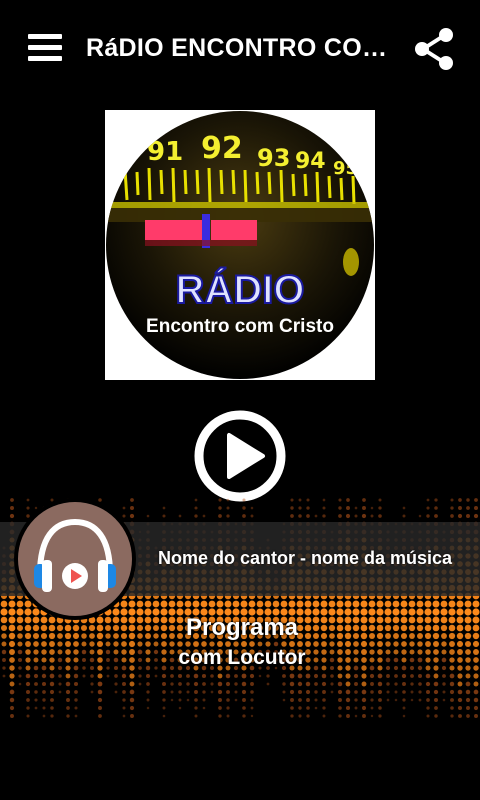 The width and height of the screenshot is (480, 800). Describe the element at coordinates (222, 148) in the screenshot. I see `dial-number: 92` at that location.